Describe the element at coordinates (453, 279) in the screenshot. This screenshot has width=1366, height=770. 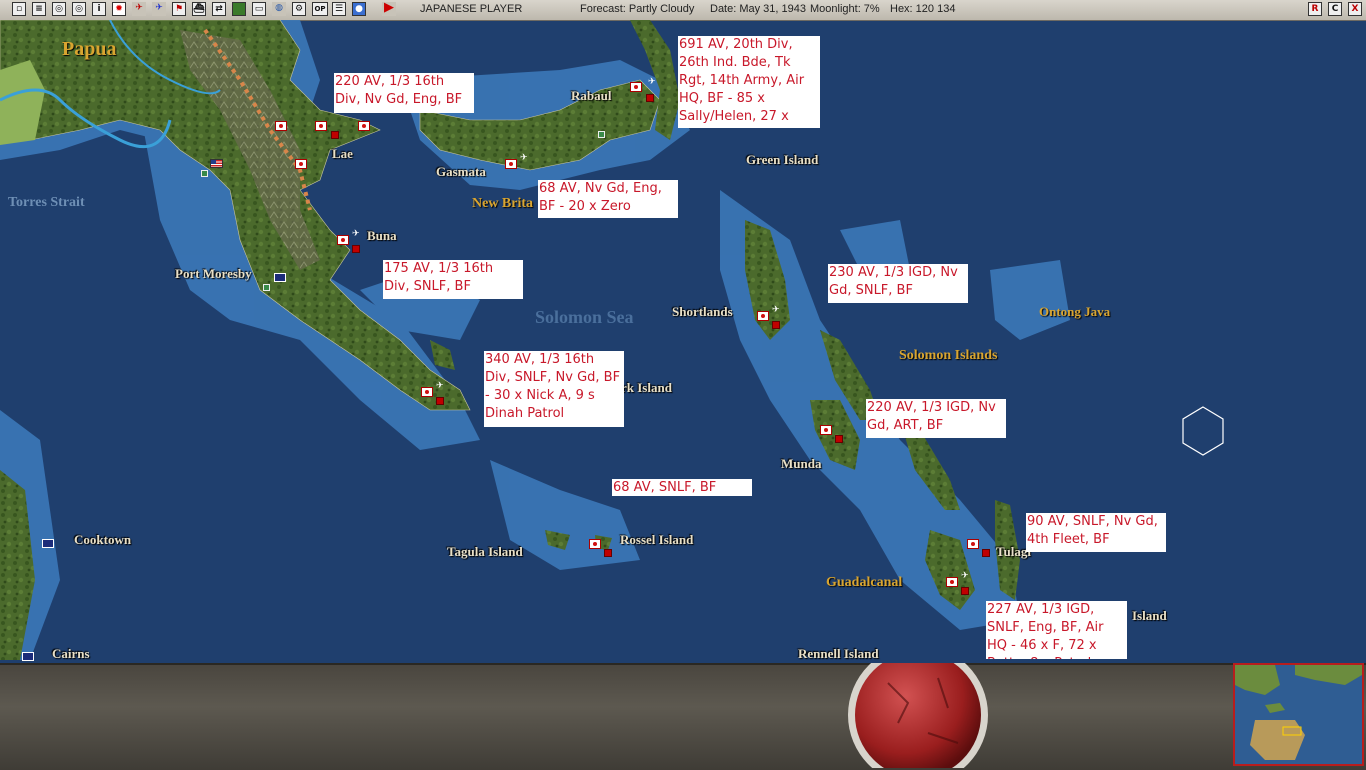
I see `base-info-buna: 175 AV, 1/3 16th Div, SNLF, BF` at that location.